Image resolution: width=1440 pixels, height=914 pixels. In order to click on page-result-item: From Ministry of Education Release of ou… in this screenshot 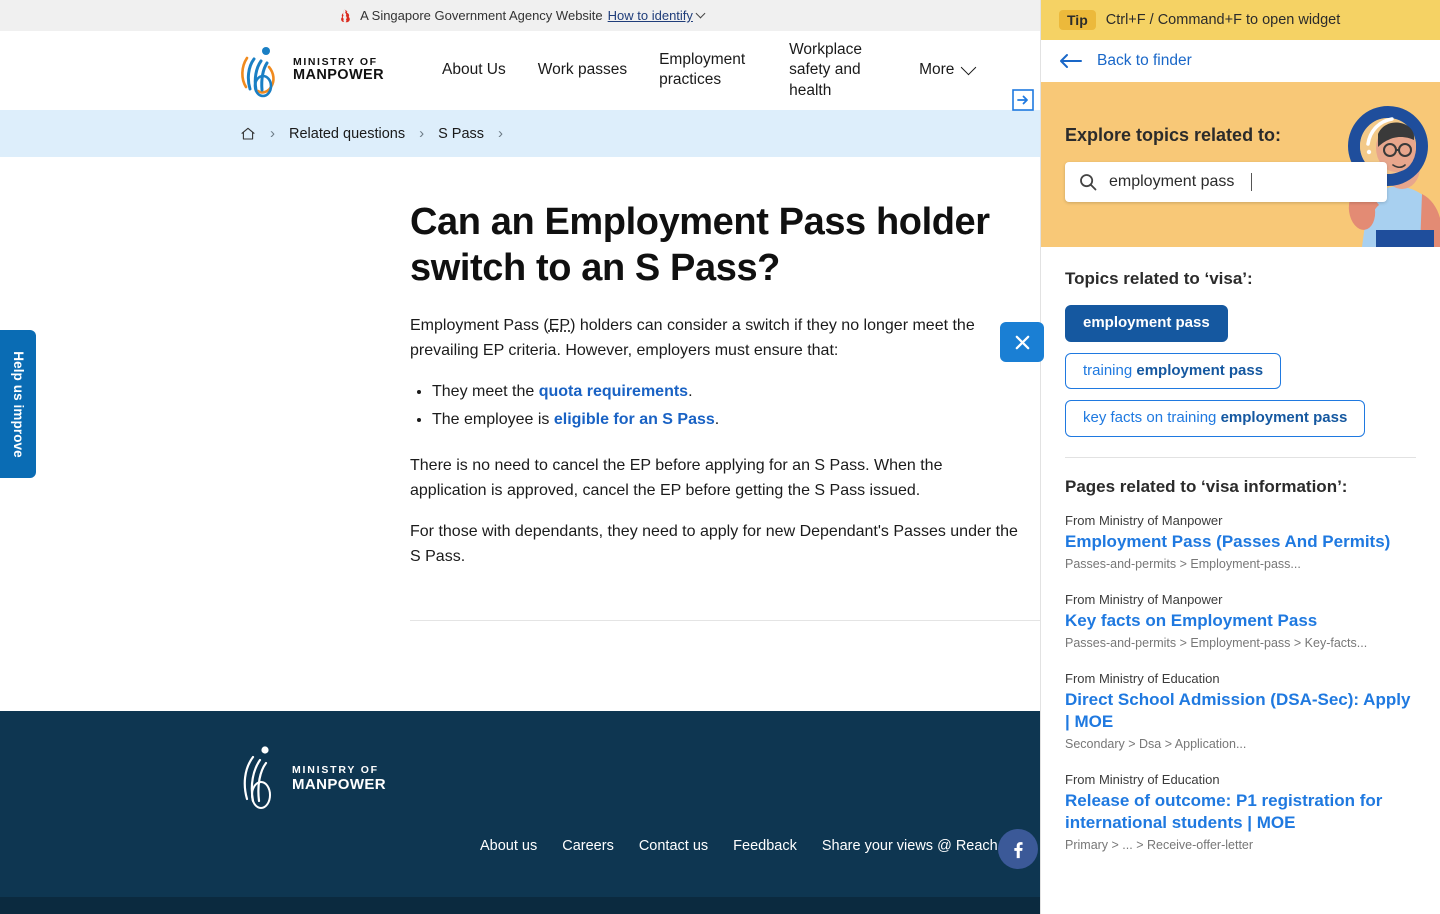, I will do `click(1240, 812)`.